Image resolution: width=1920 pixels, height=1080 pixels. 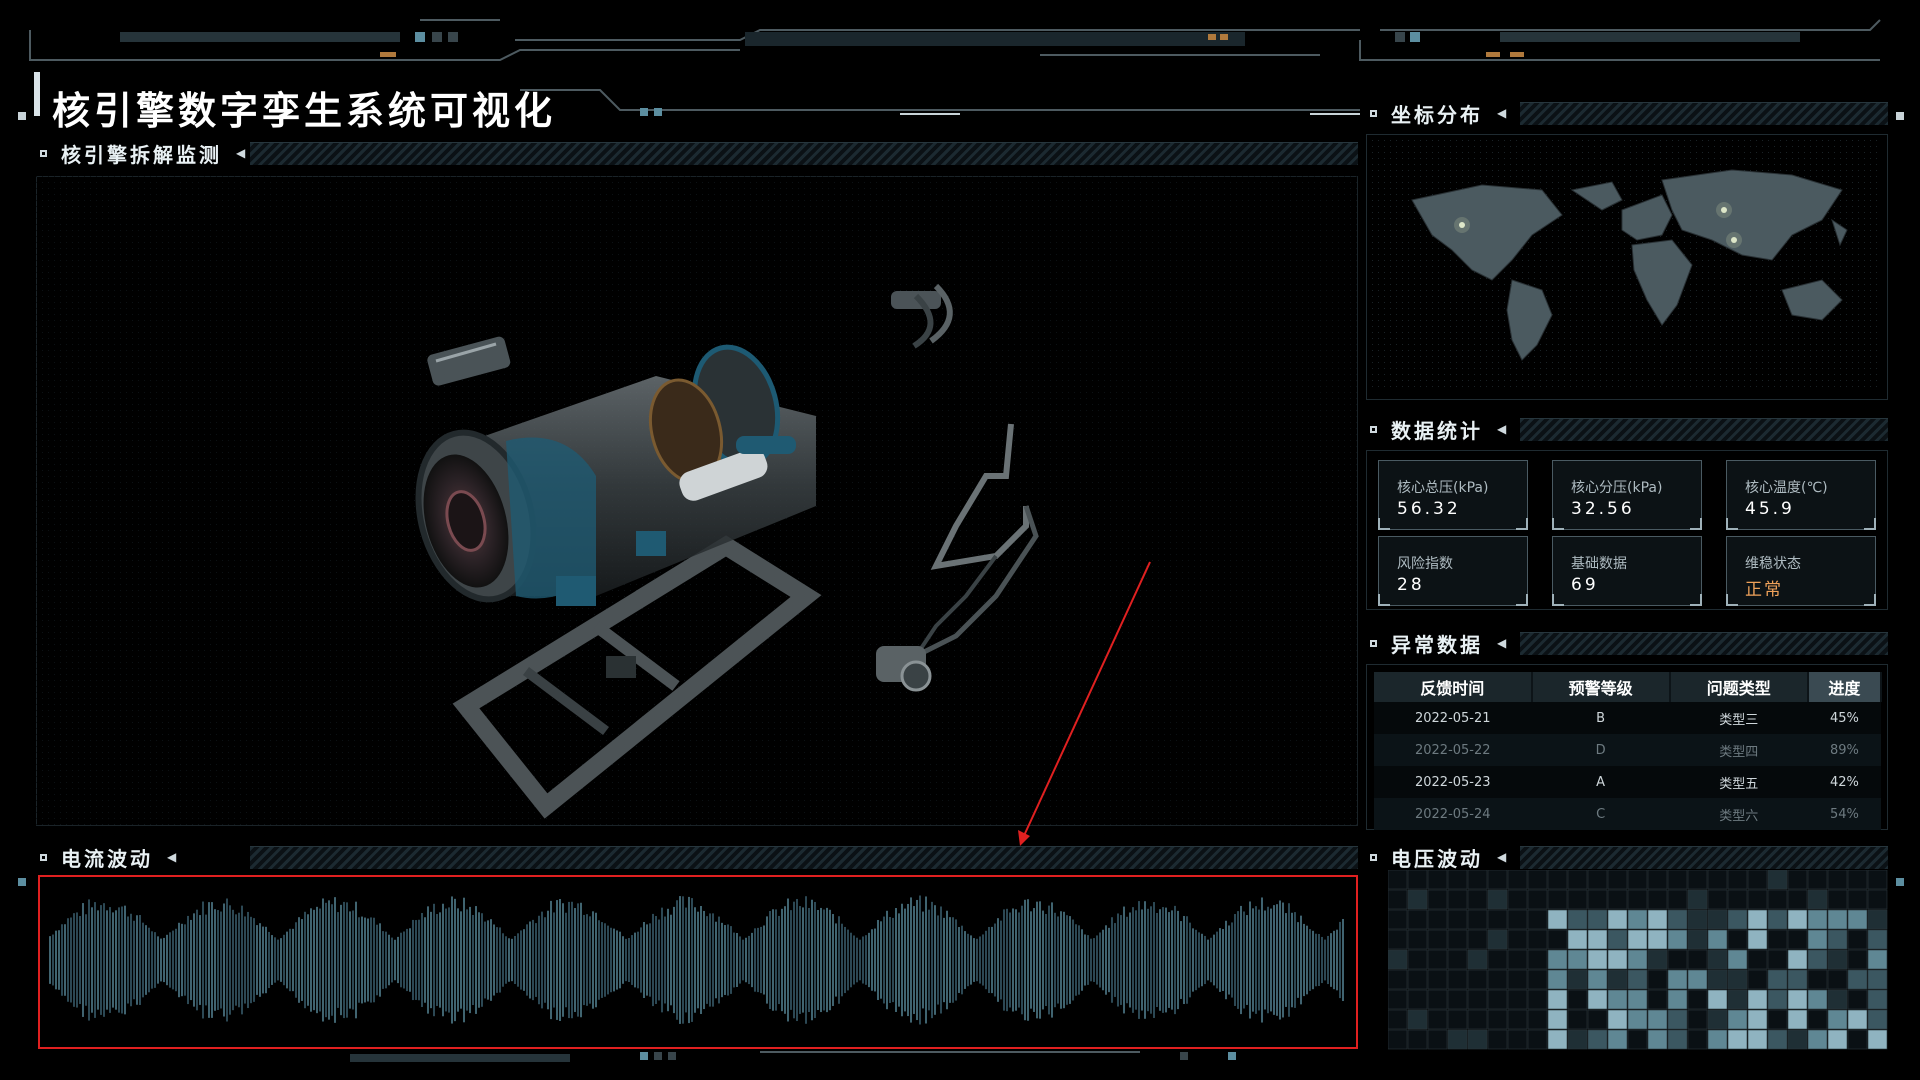 I want to click on voltage-heatmap, so click(x=1638, y=960).